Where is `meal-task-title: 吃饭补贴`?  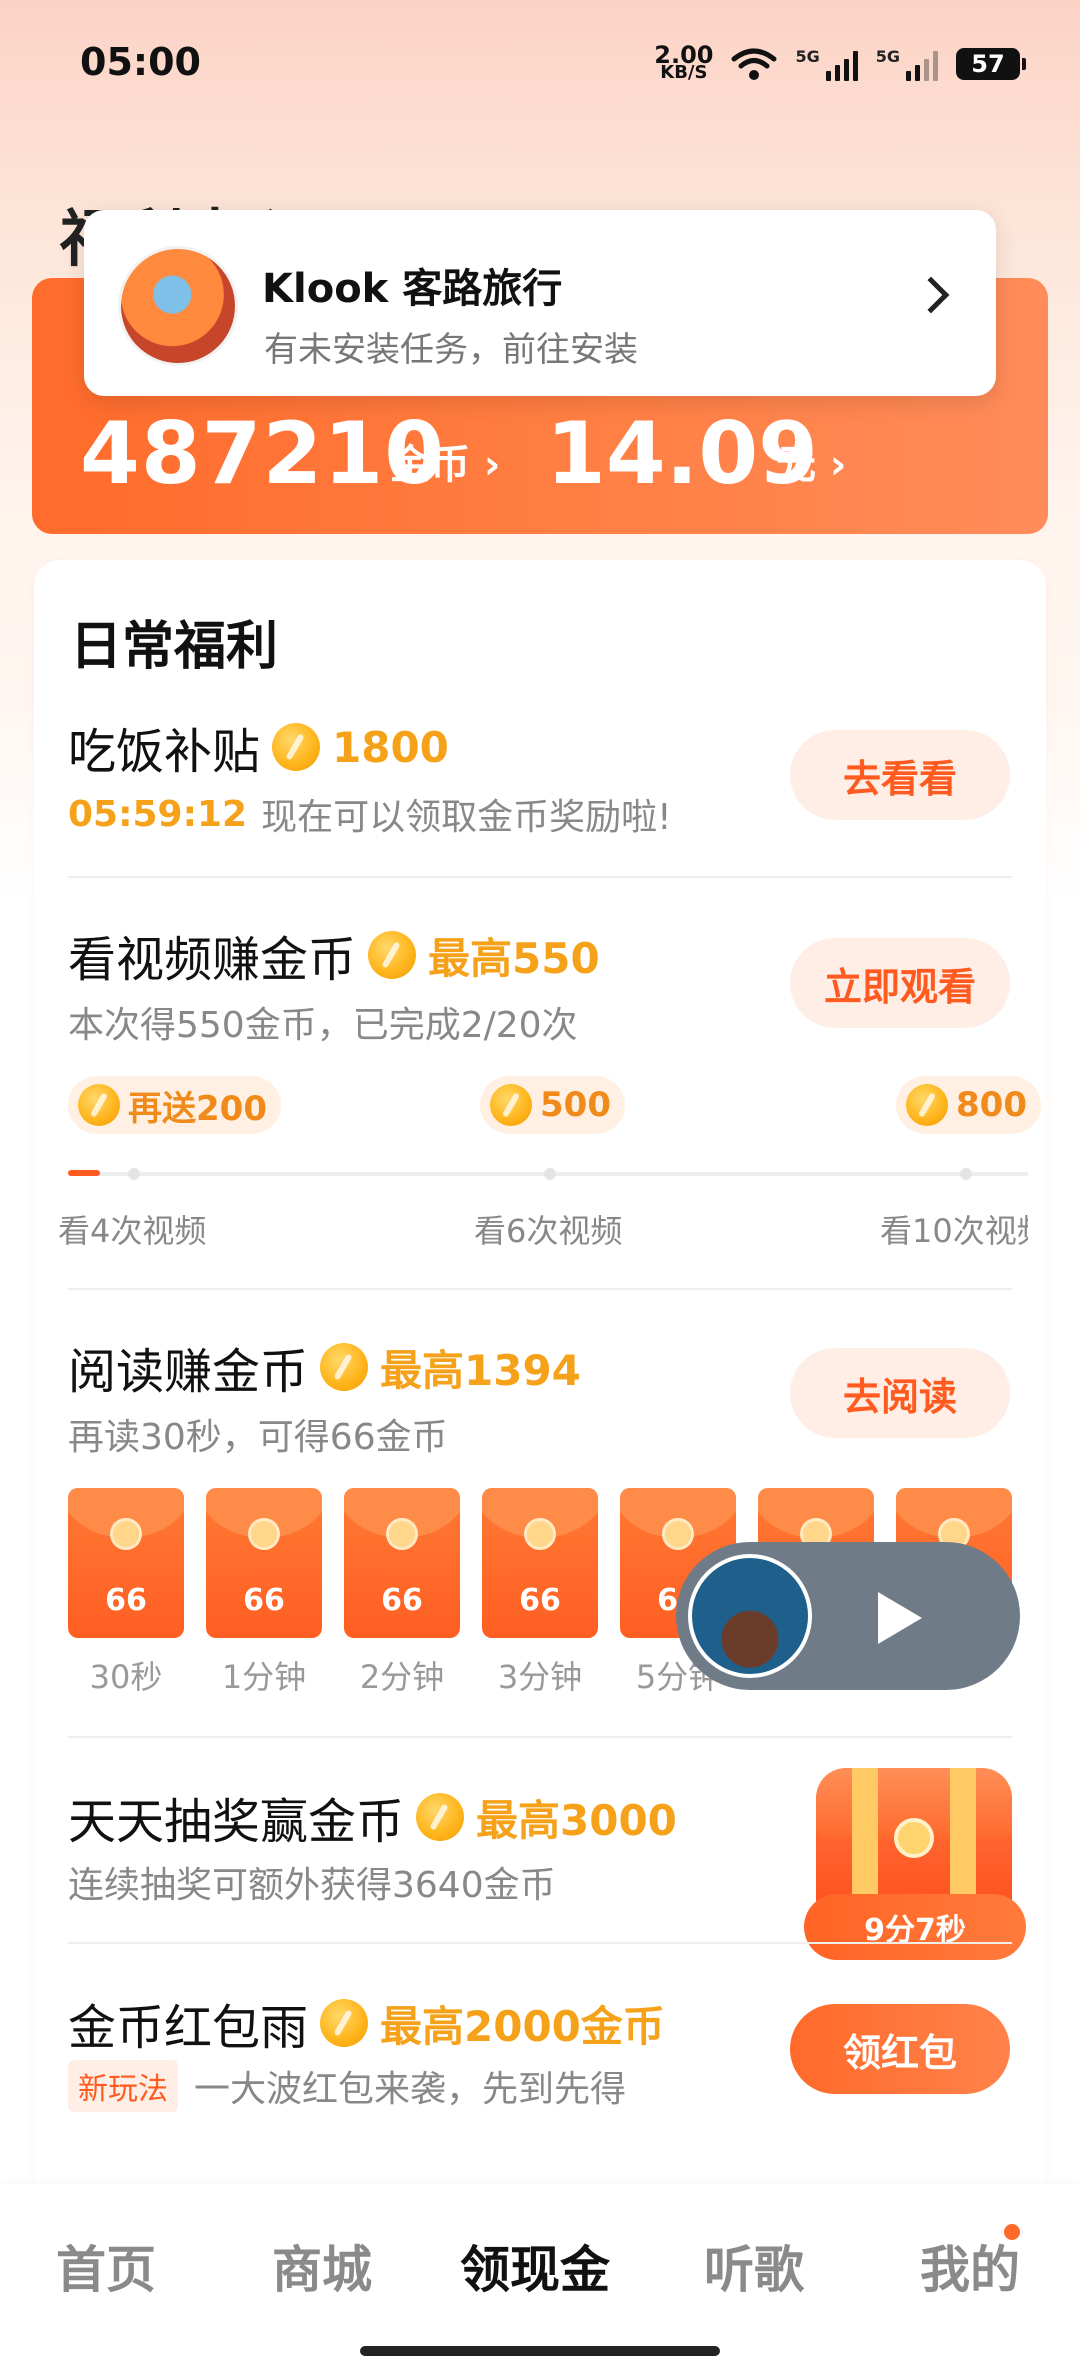
meal-task-title: 吃饭补贴 is located at coordinates (164, 752).